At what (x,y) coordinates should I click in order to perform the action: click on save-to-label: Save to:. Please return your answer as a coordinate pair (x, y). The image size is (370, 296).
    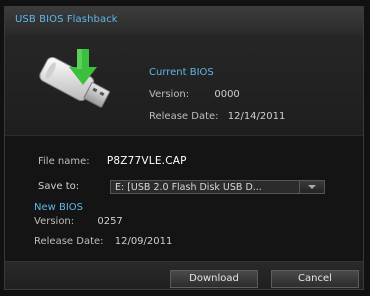
    Looking at the image, I should click on (59, 186).